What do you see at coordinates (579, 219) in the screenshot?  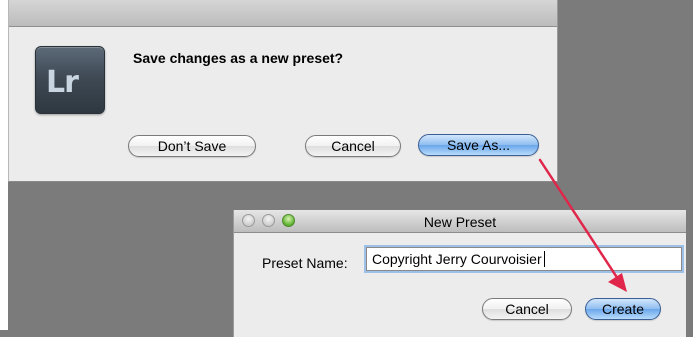 I see `arrow-shaft` at bounding box center [579, 219].